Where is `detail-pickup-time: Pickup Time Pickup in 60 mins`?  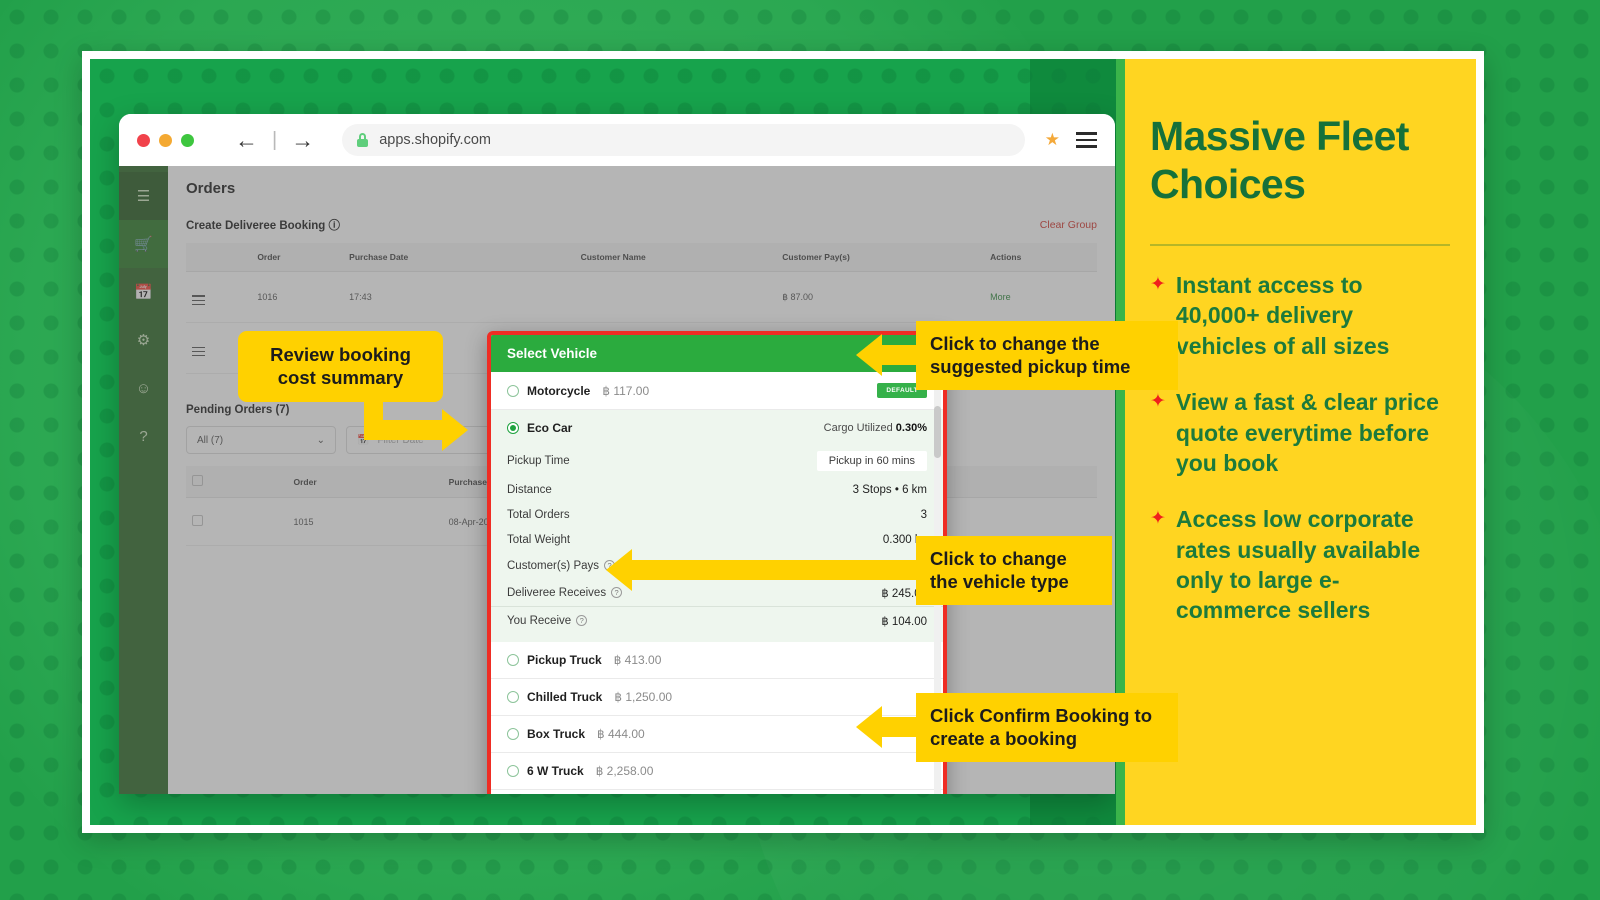
detail-pickup-time: Pickup Time Pickup in 60 mins is located at coordinates (717, 460).